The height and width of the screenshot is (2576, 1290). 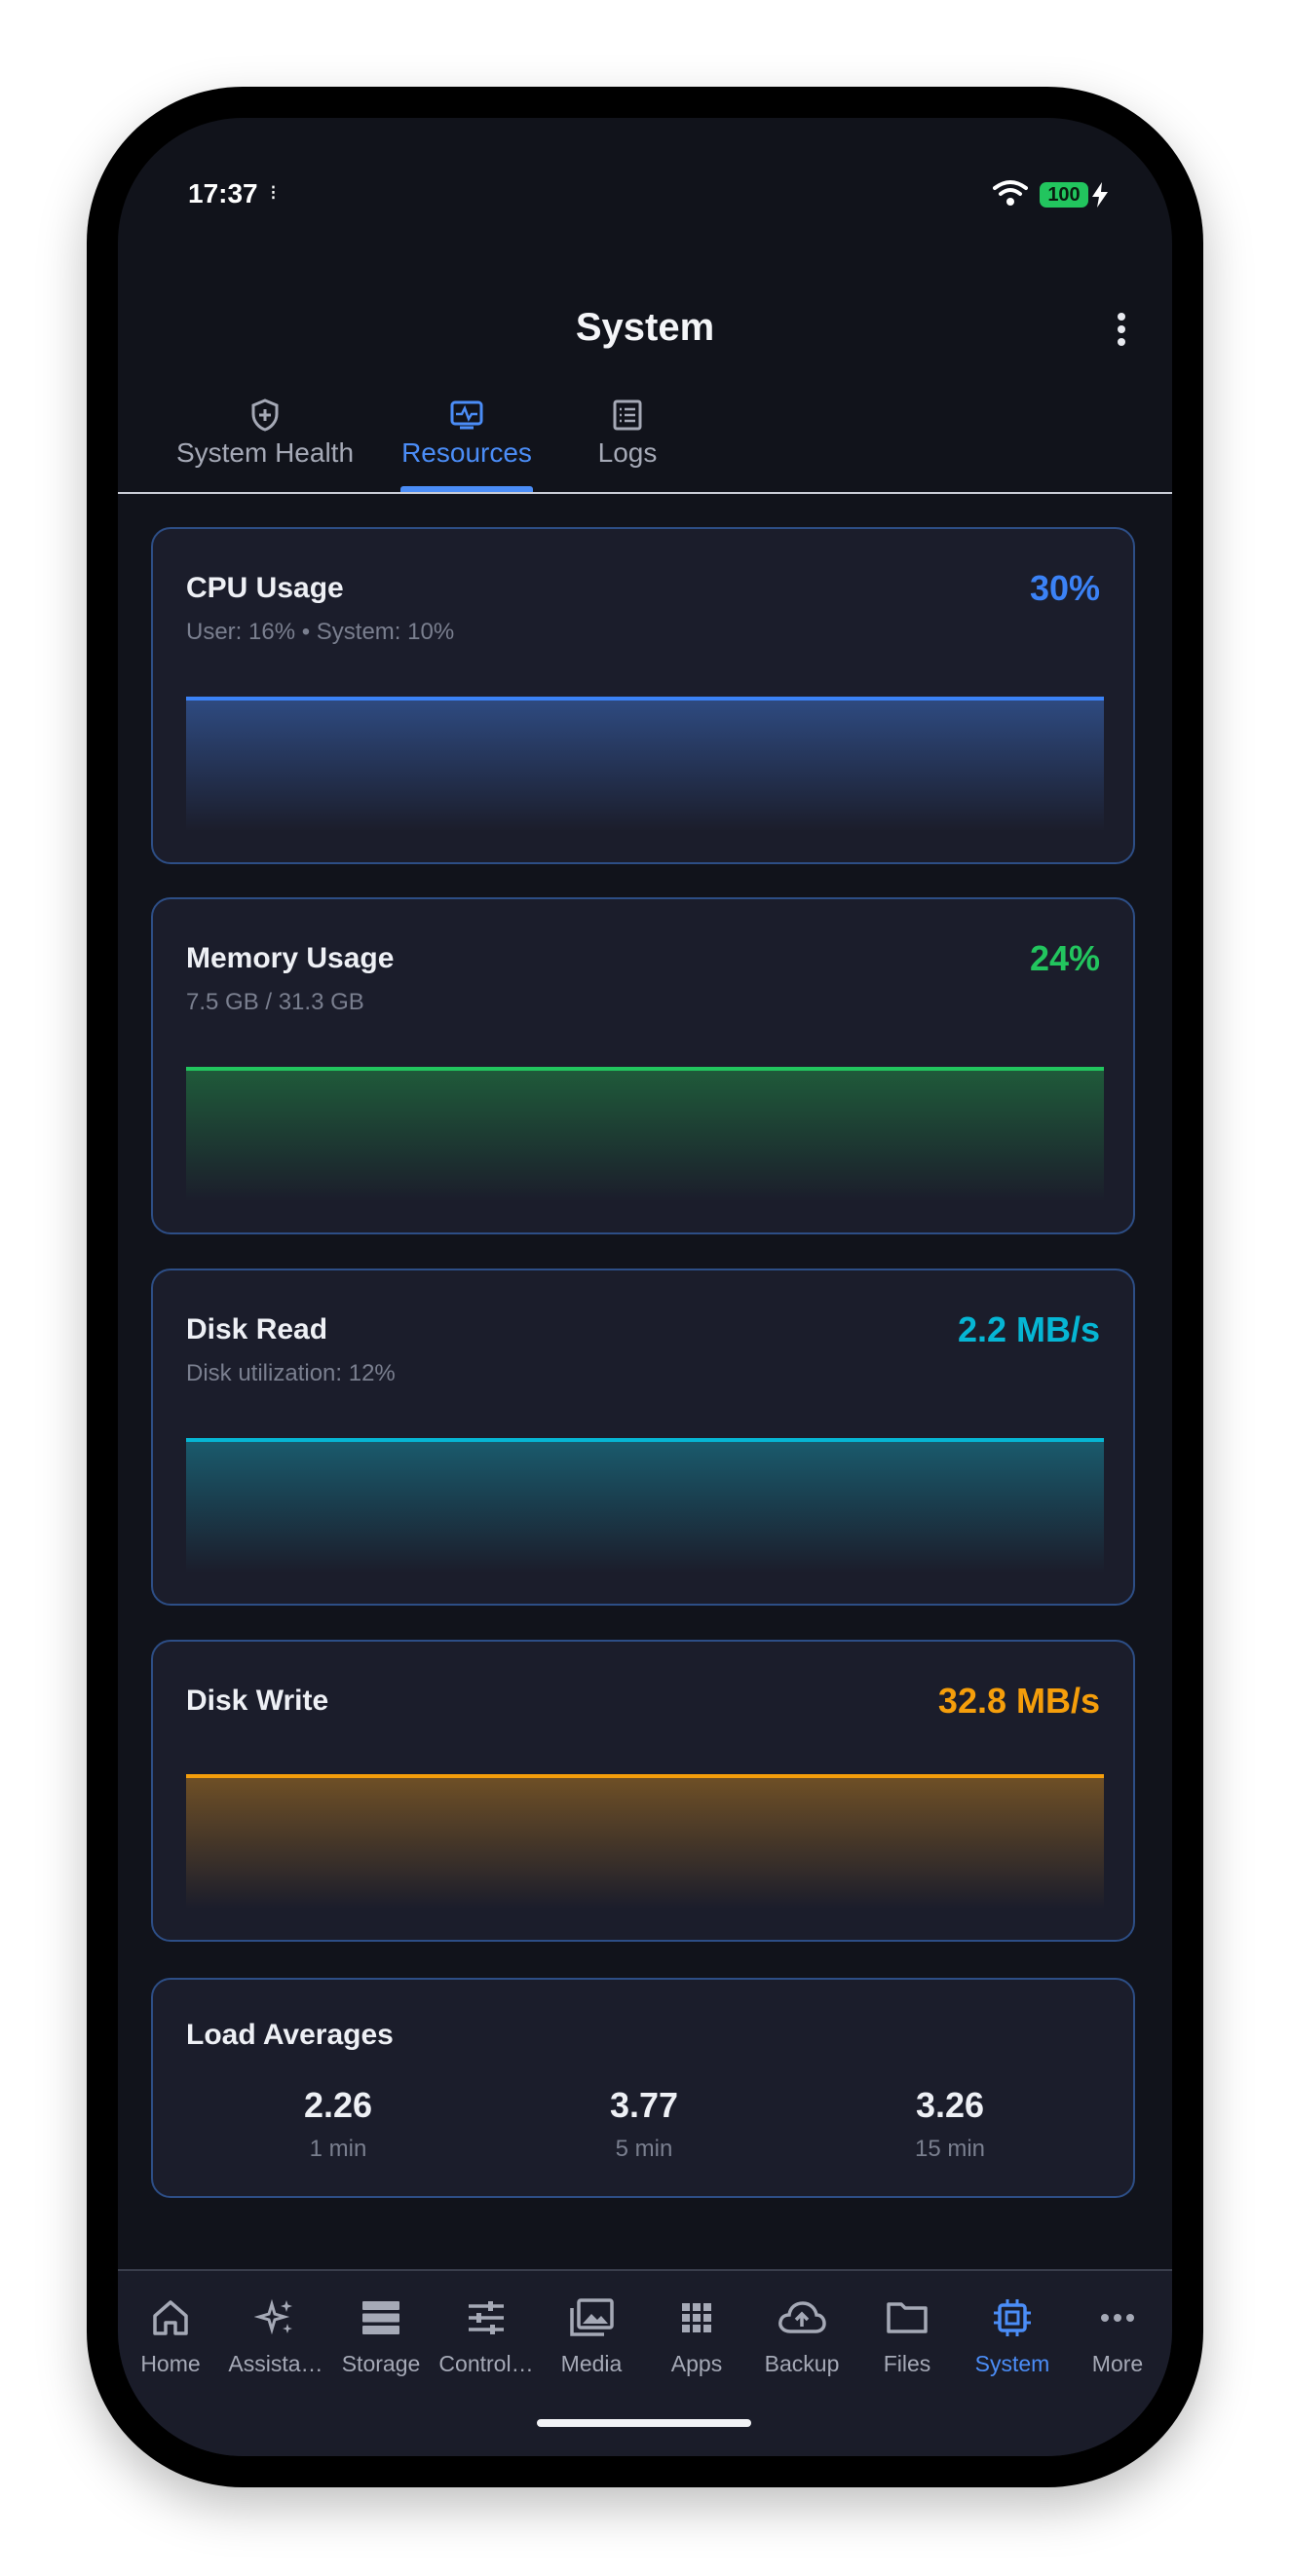 I want to click on tab-label: Resources, so click(x=466, y=452).